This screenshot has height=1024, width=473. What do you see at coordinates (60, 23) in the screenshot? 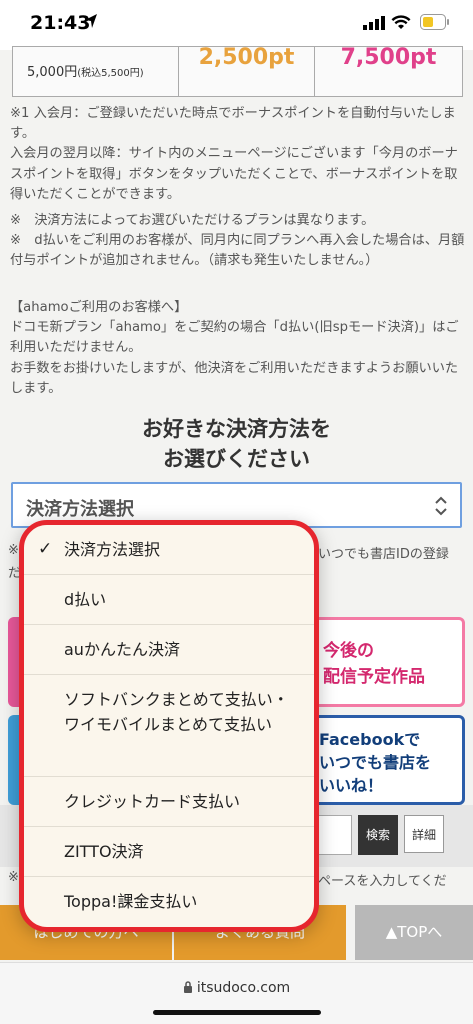
I see `status-time: 21:43` at bounding box center [60, 23].